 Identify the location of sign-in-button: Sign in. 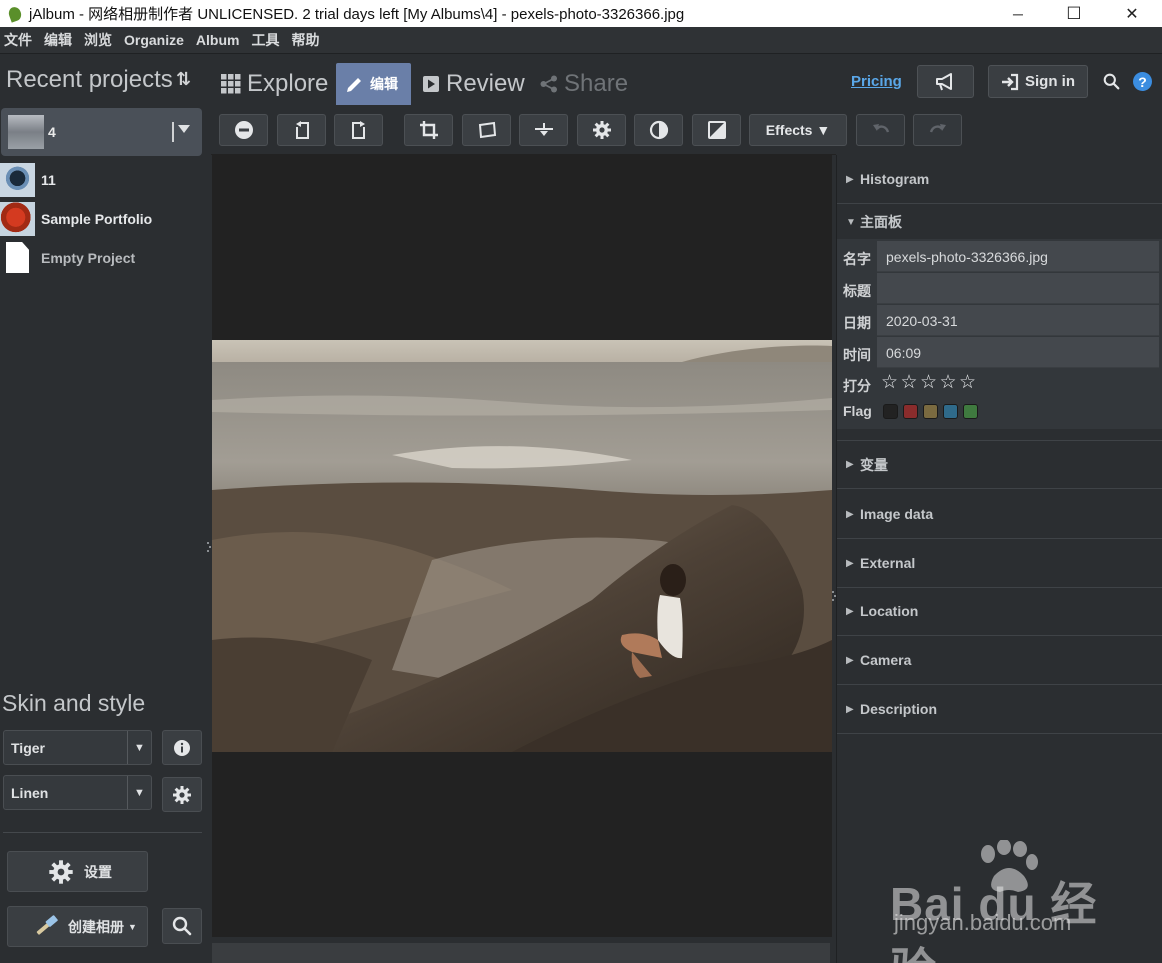
(1038, 81).